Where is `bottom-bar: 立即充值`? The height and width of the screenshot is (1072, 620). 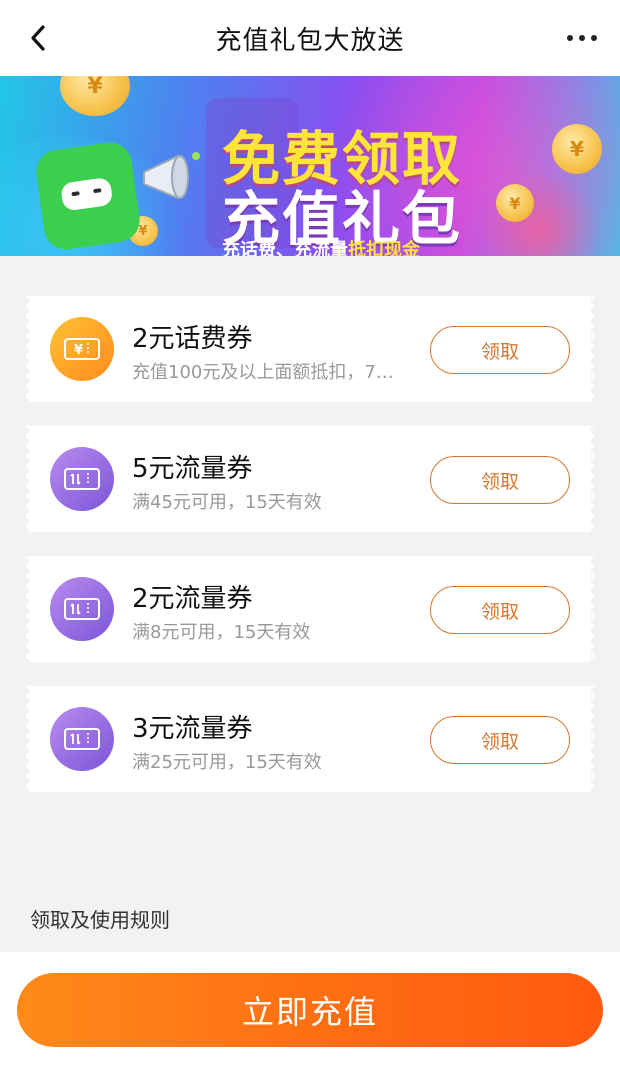 bottom-bar: 立即充值 is located at coordinates (310, 1012).